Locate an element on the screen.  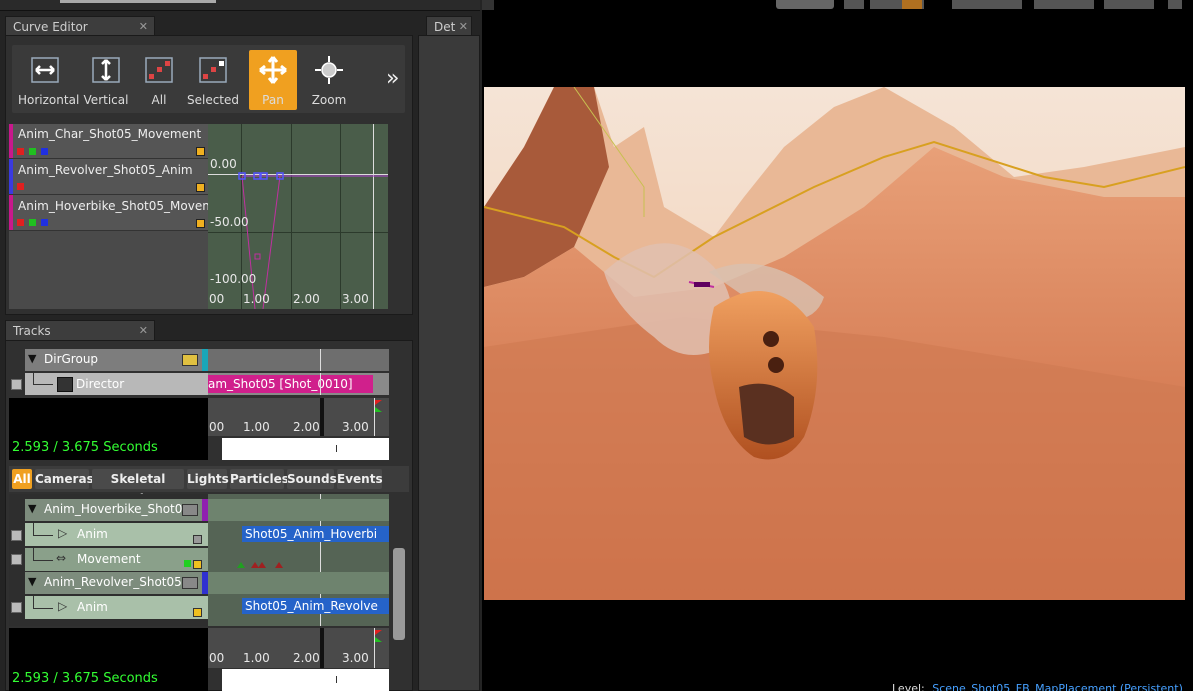
curve-accent is located at coordinates (11, 212).